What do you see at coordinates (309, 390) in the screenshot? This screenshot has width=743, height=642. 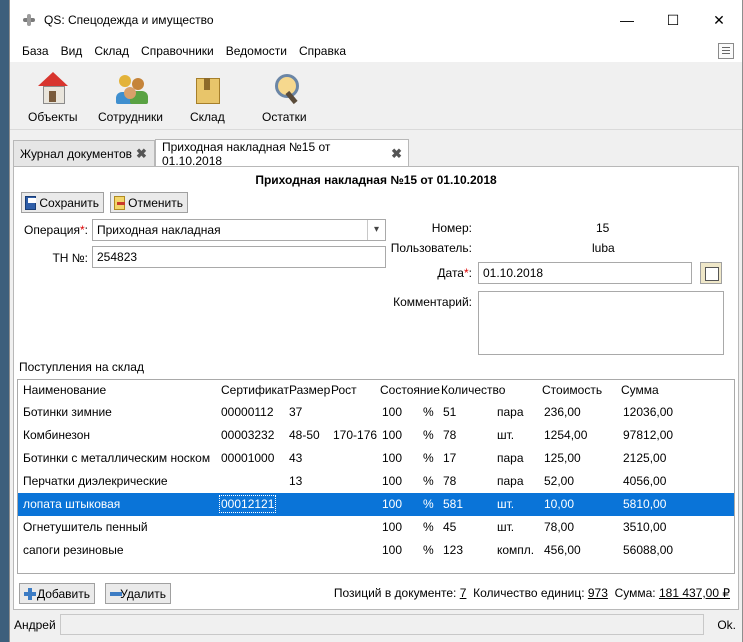 I see `col-size-header: Размер` at bounding box center [309, 390].